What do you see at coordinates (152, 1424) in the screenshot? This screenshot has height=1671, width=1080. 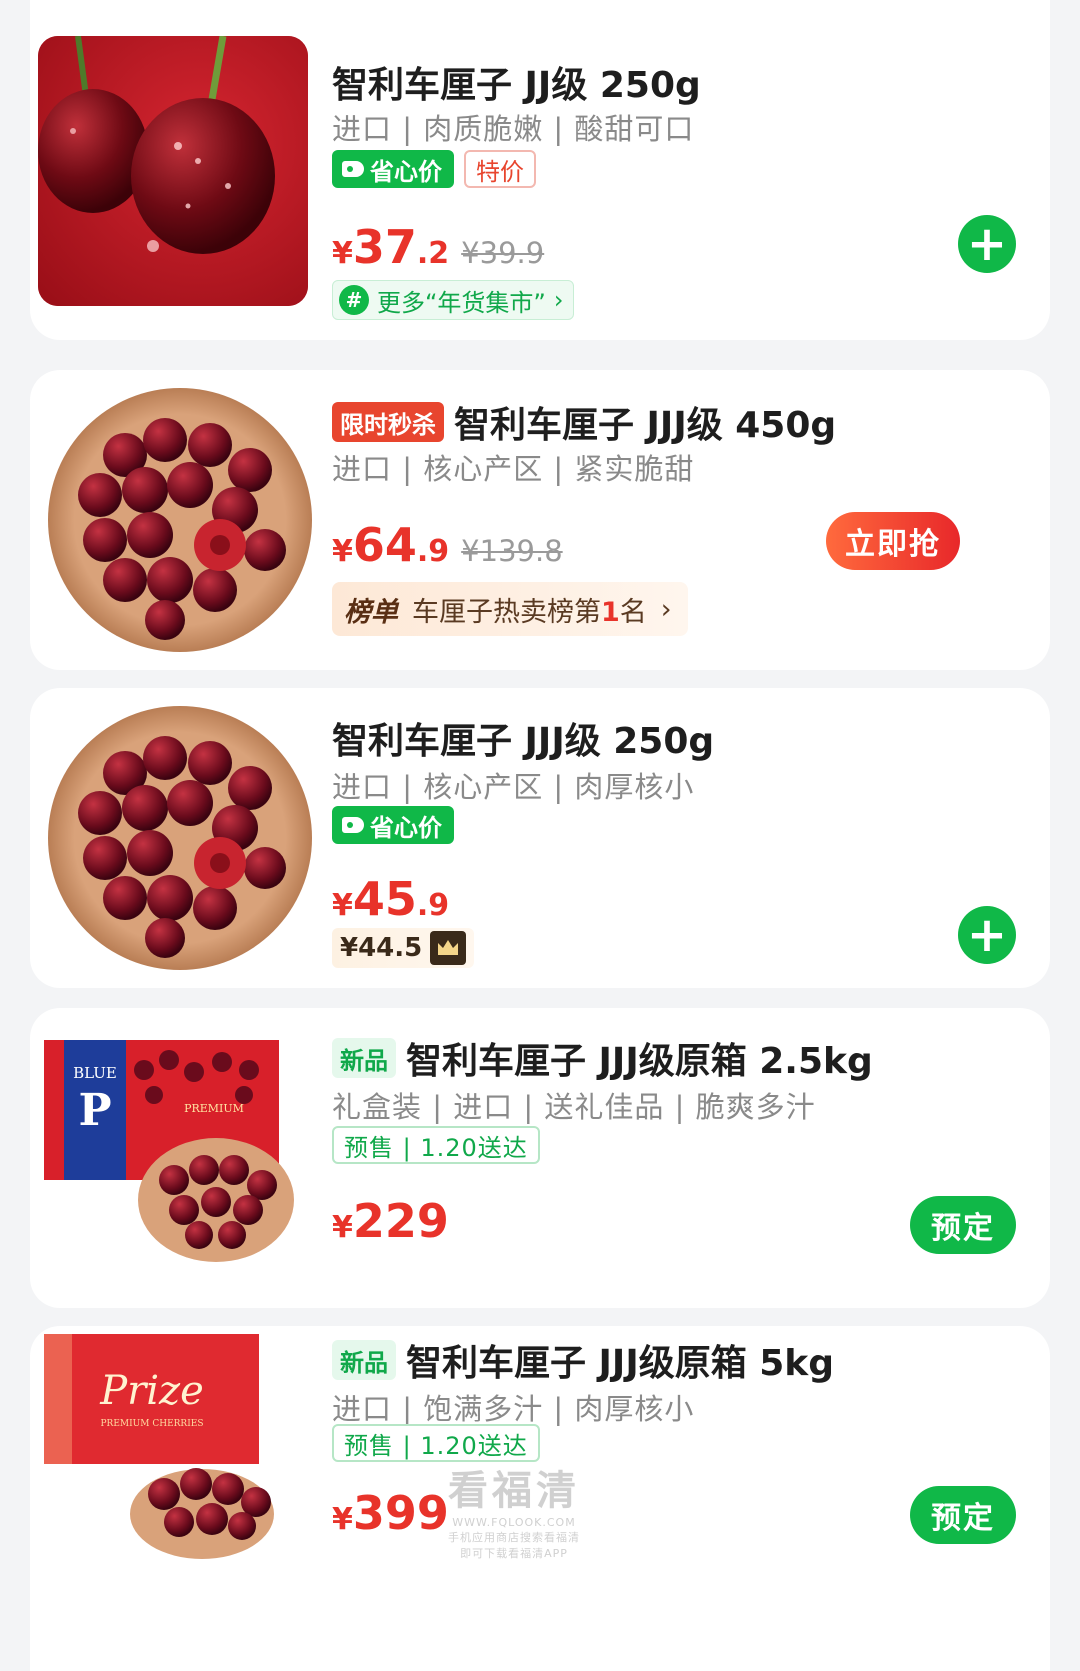 I see `box-brand-b: PREMIUM CHERRIES` at bounding box center [152, 1424].